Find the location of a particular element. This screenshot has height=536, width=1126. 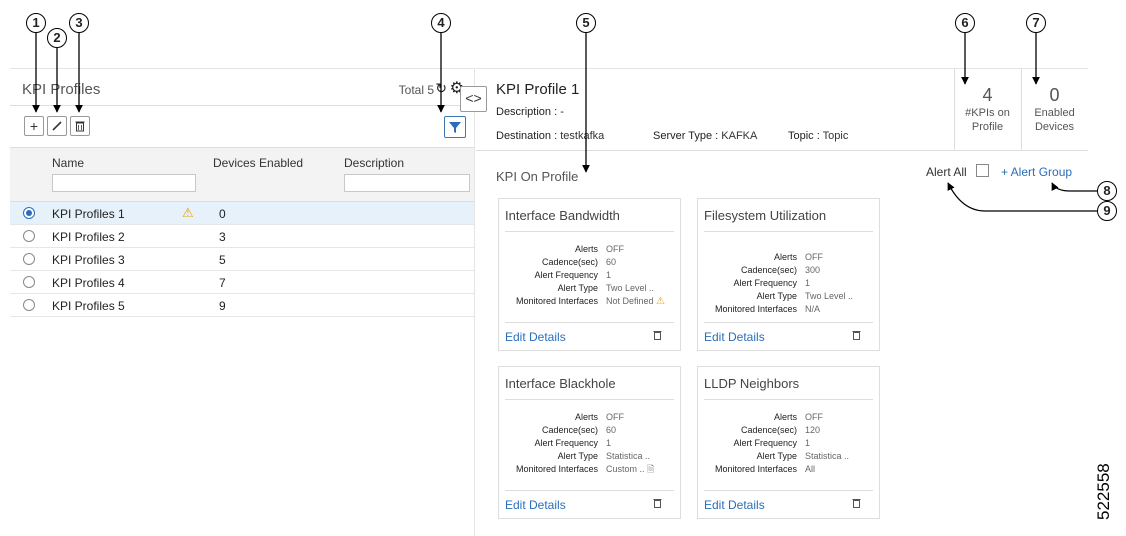

callout-7: 7 is located at coordinates (1036, 23).